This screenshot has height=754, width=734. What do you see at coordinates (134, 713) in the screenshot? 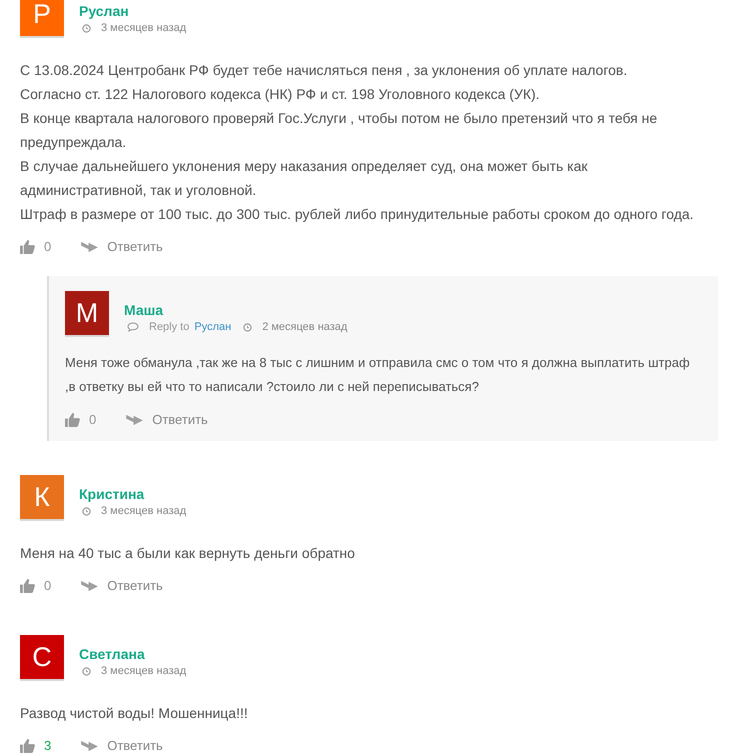
I see `comment-text: Развод чистой воды! Мошенница!!!` at bounding box center [134, 713].